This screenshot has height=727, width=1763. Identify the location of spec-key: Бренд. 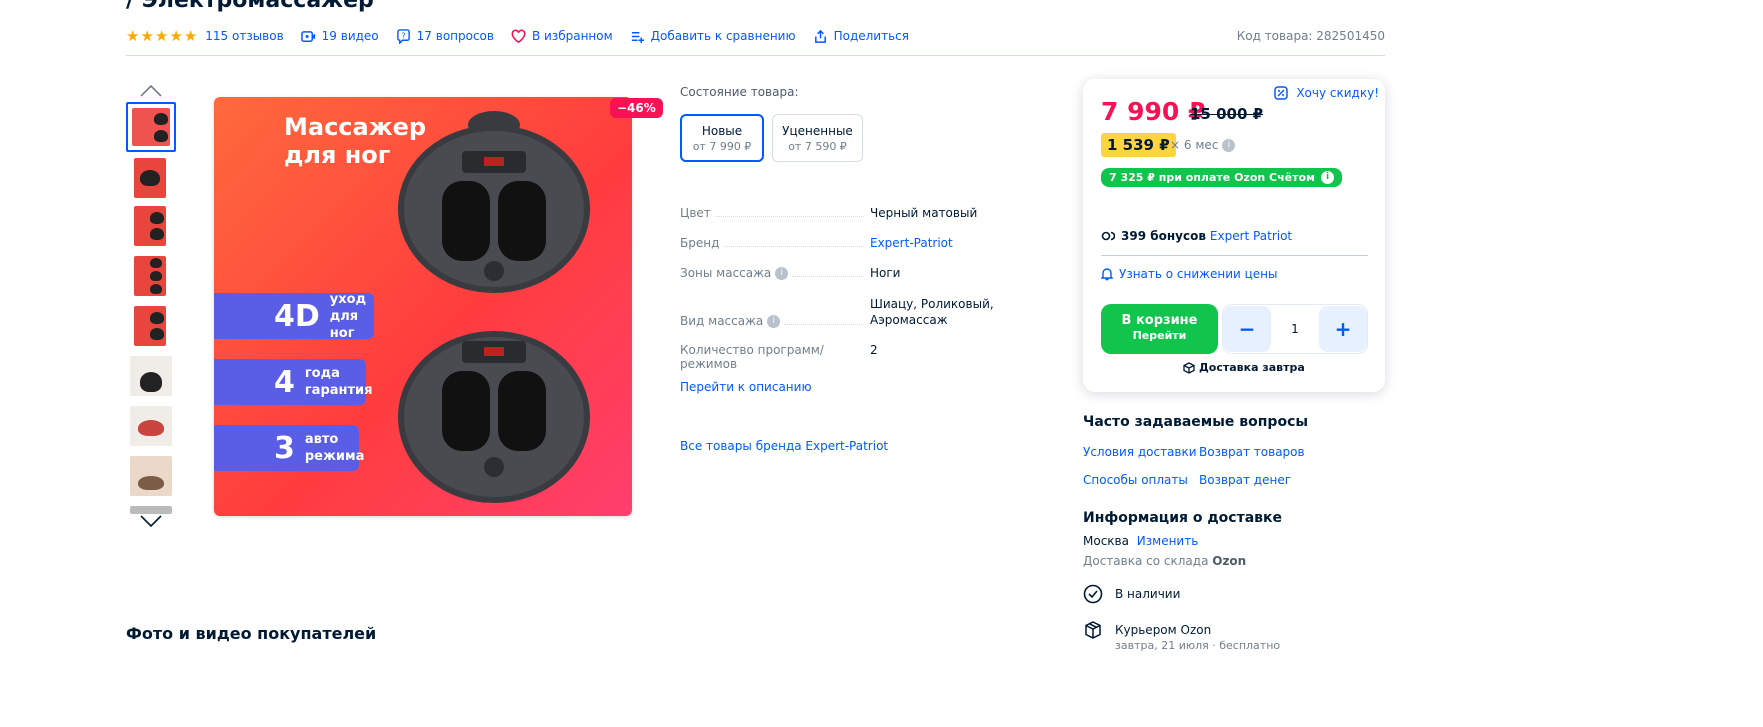
(700, 243).